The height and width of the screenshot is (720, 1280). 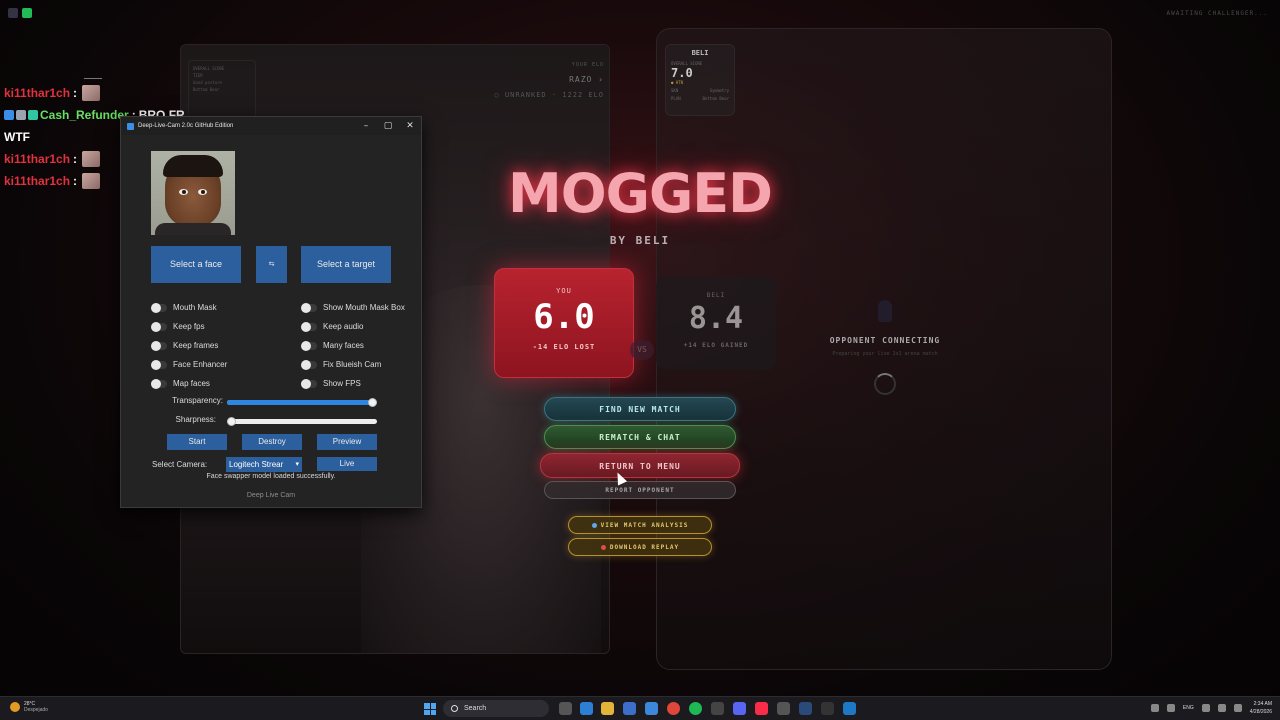 What do you see at coordinates (271, 264) in the screenshot?
I see `swap-icon: ⇆` at bounding box center [271, 264].